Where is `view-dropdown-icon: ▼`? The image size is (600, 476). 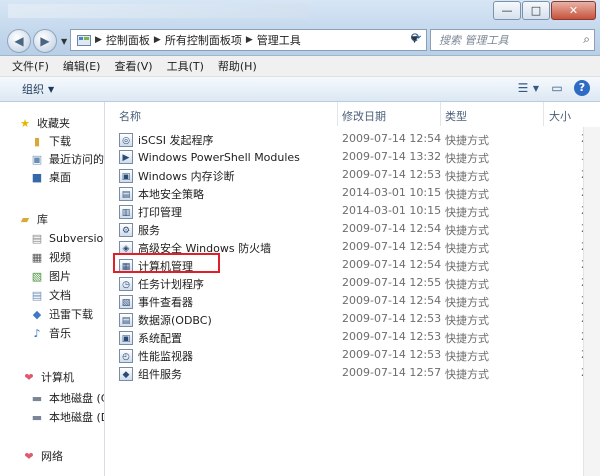 view-dropdown-icon: ▼ is located at coordinates (536, 88).